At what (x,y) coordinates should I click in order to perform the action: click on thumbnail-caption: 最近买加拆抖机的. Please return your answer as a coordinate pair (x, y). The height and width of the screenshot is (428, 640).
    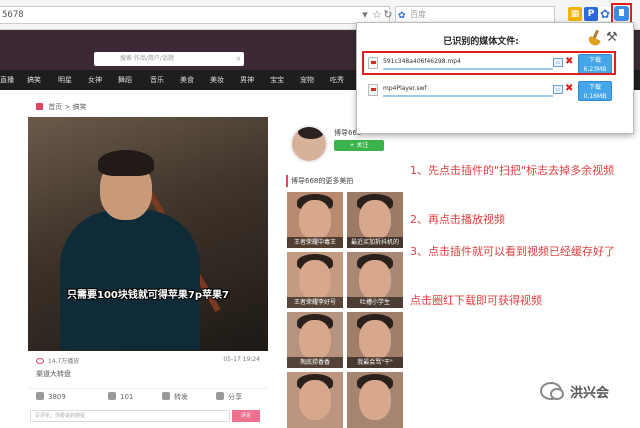
    Looking at the image, I should click on (375, 242).